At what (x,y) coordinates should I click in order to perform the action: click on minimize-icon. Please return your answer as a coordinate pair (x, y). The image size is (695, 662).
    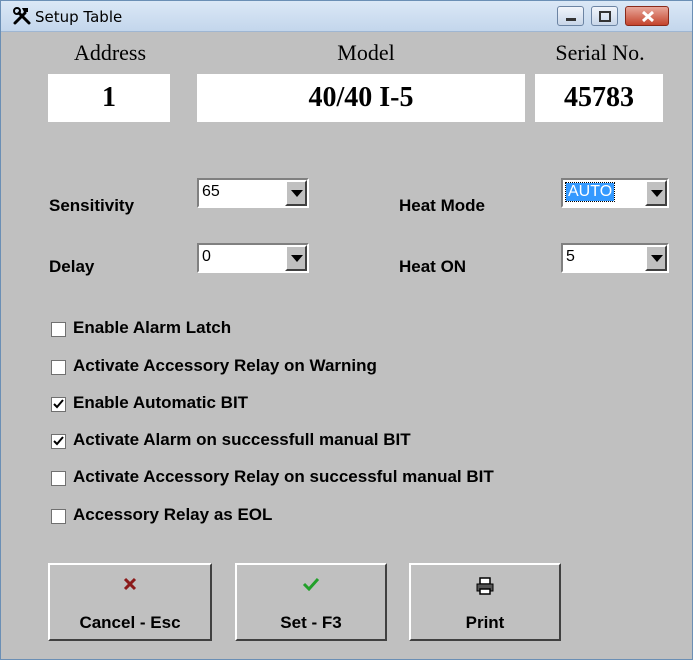
    Looking at the image, I should click on (571, 19).